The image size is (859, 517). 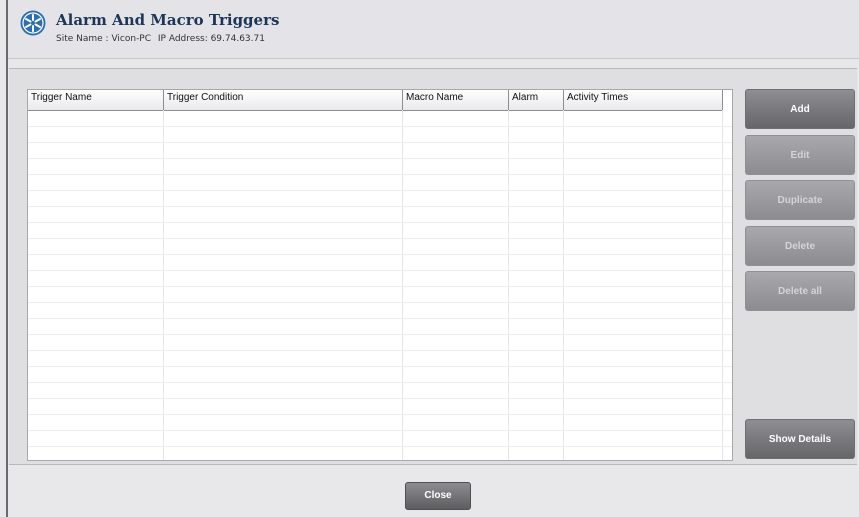 I want to click on delete-all-button: Delete all, so click(x=800, y=291).